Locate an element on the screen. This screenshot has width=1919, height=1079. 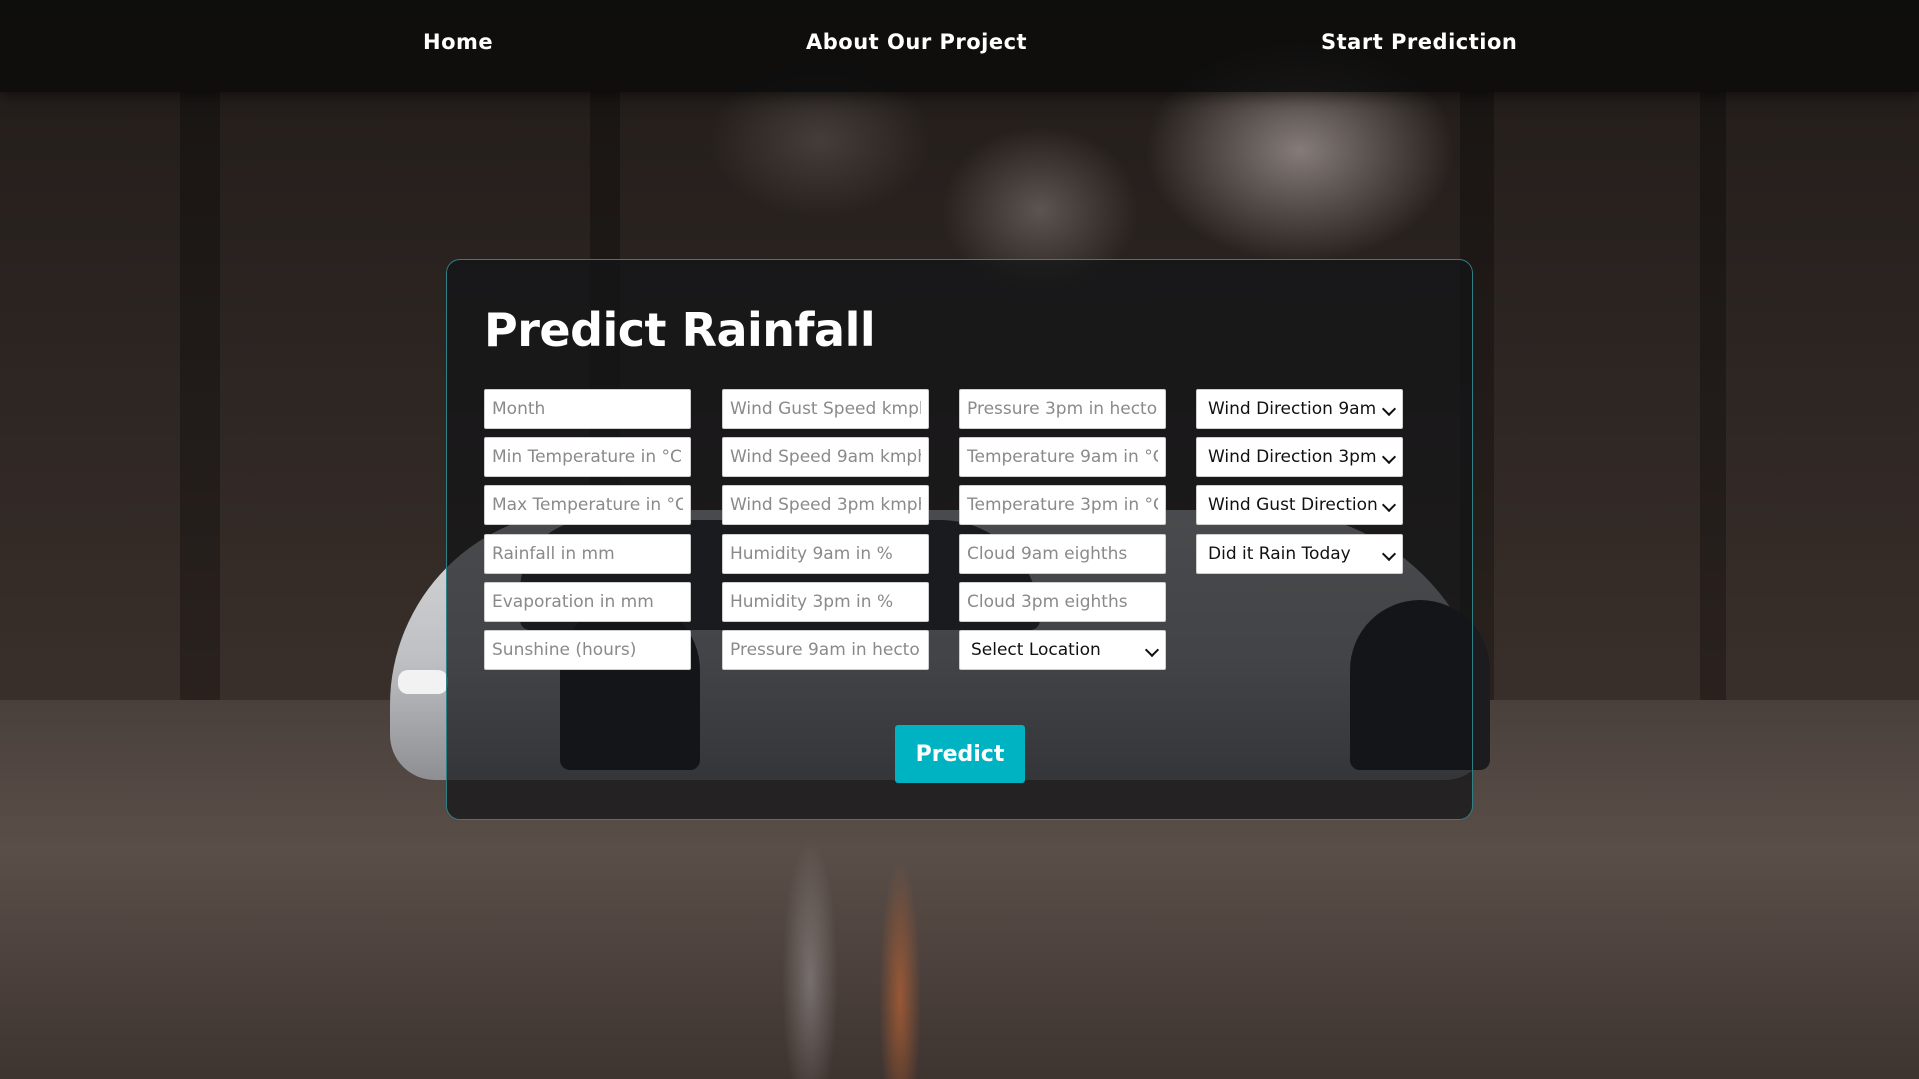
month-input is located at coordinates (587, 409).